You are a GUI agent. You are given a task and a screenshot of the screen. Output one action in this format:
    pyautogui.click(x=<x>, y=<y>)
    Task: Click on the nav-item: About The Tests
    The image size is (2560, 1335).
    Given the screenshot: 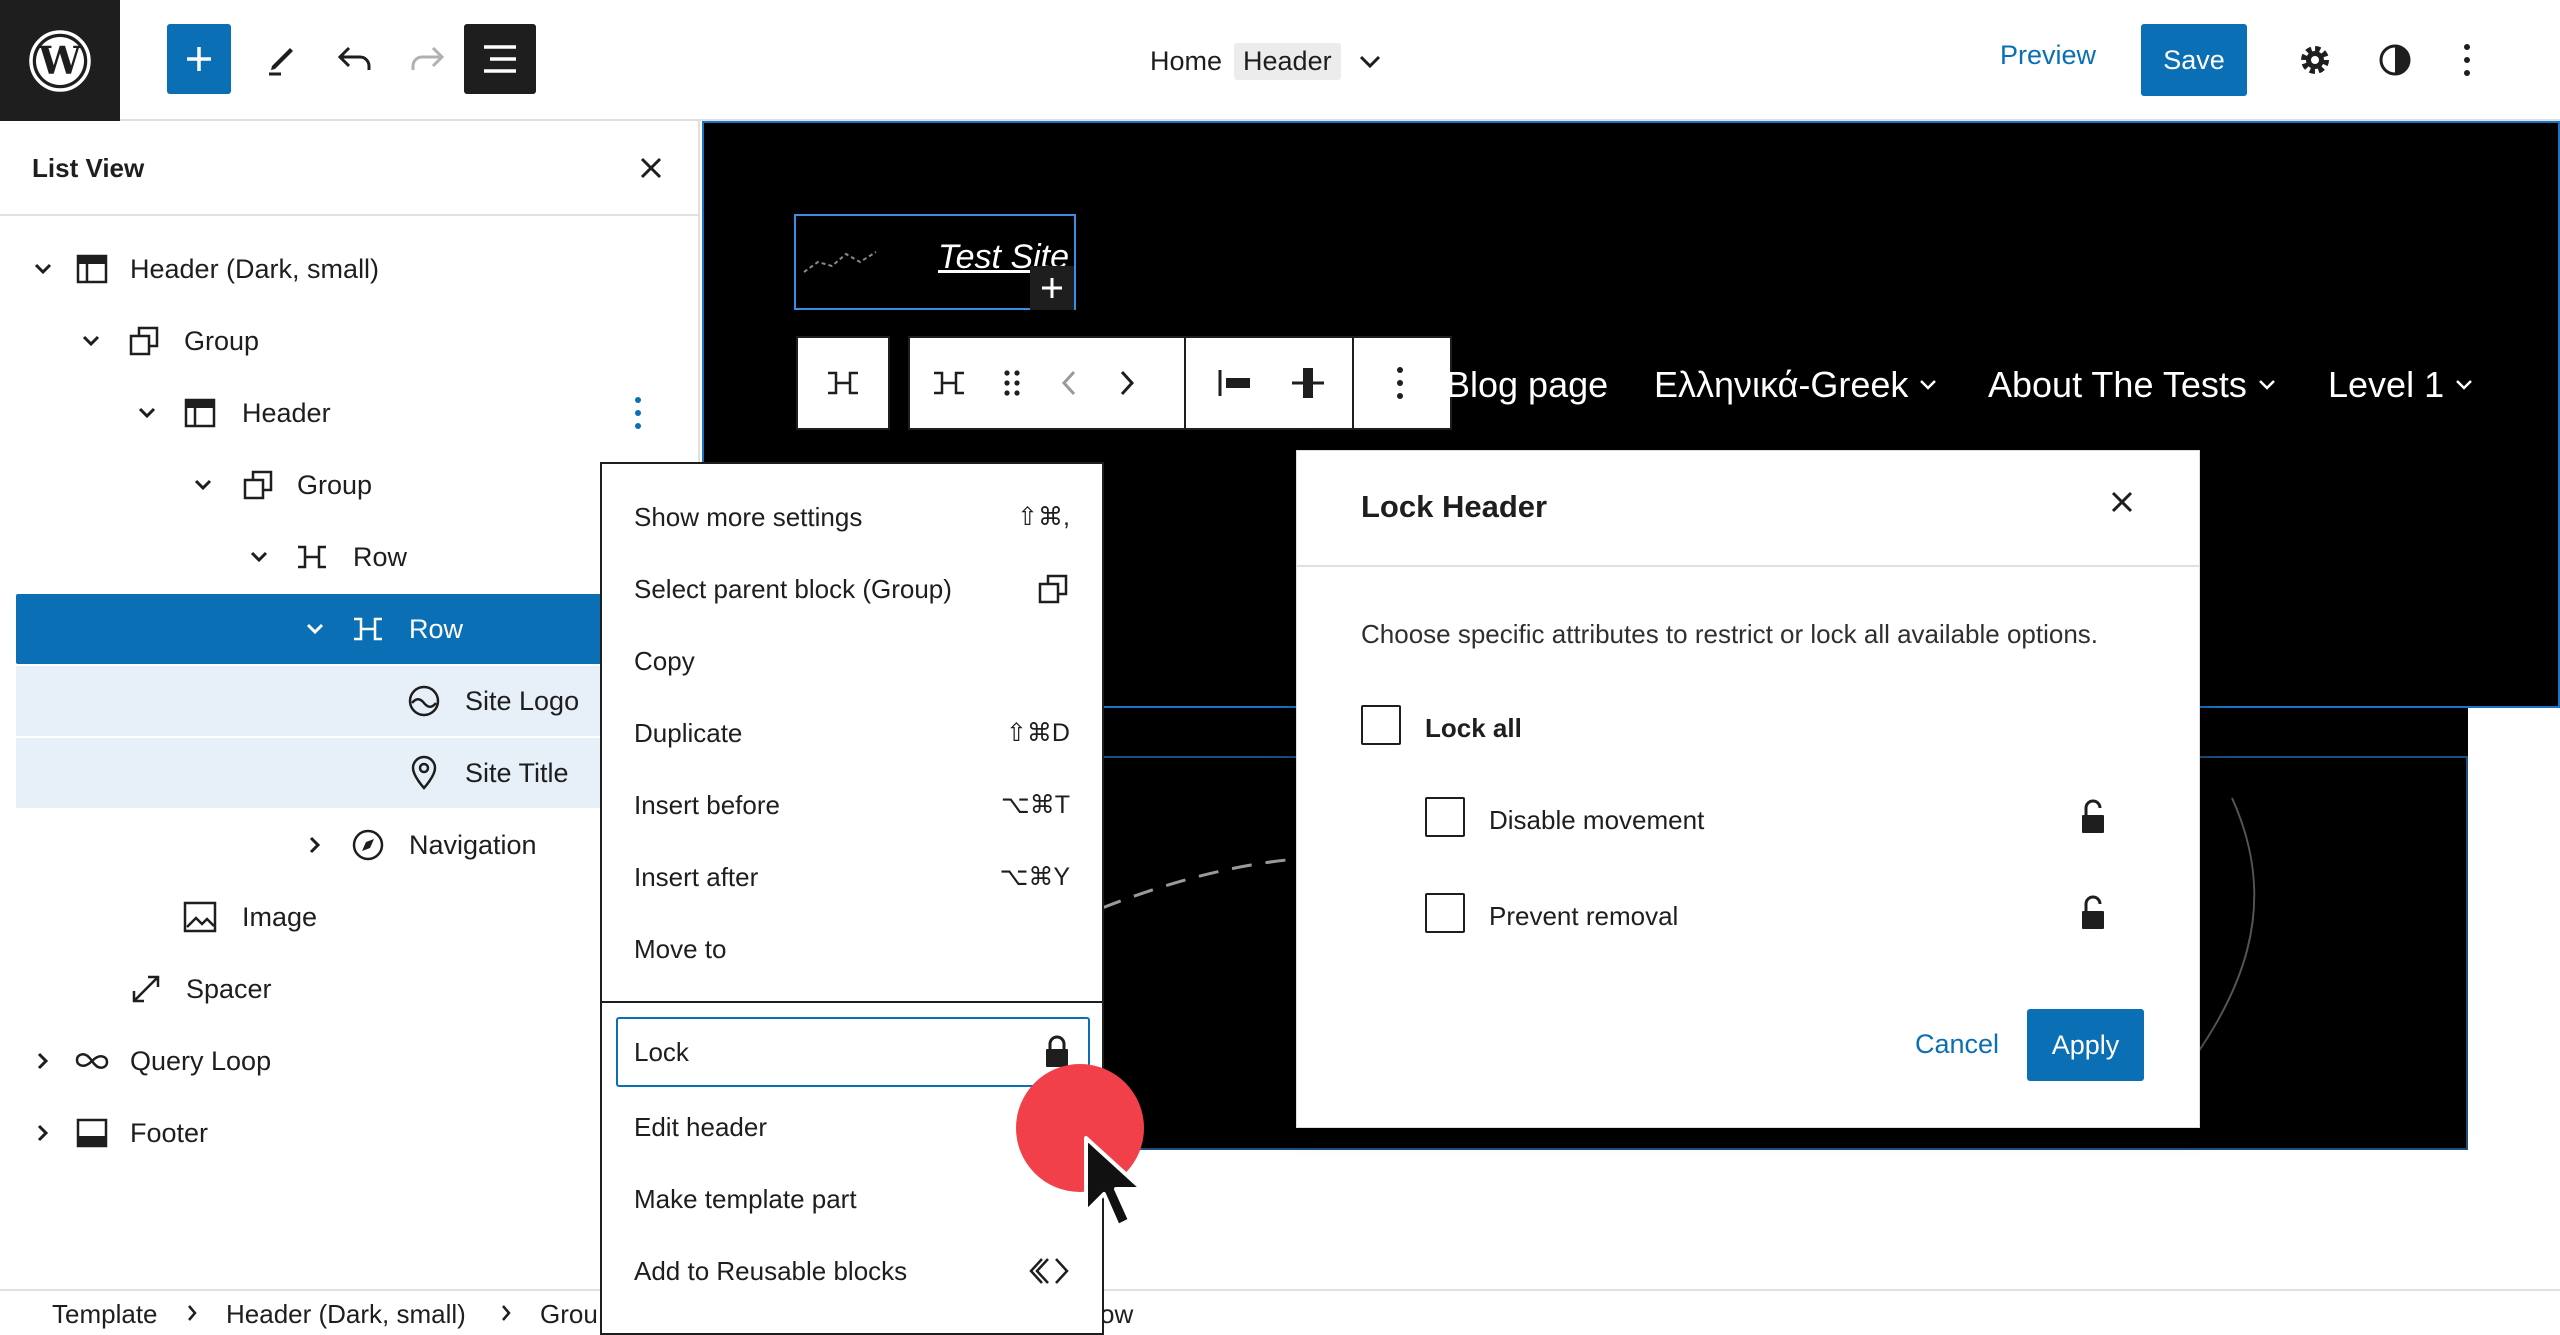 What is the action you would take?
    pyautogui.click(x=2132, y=385)
    